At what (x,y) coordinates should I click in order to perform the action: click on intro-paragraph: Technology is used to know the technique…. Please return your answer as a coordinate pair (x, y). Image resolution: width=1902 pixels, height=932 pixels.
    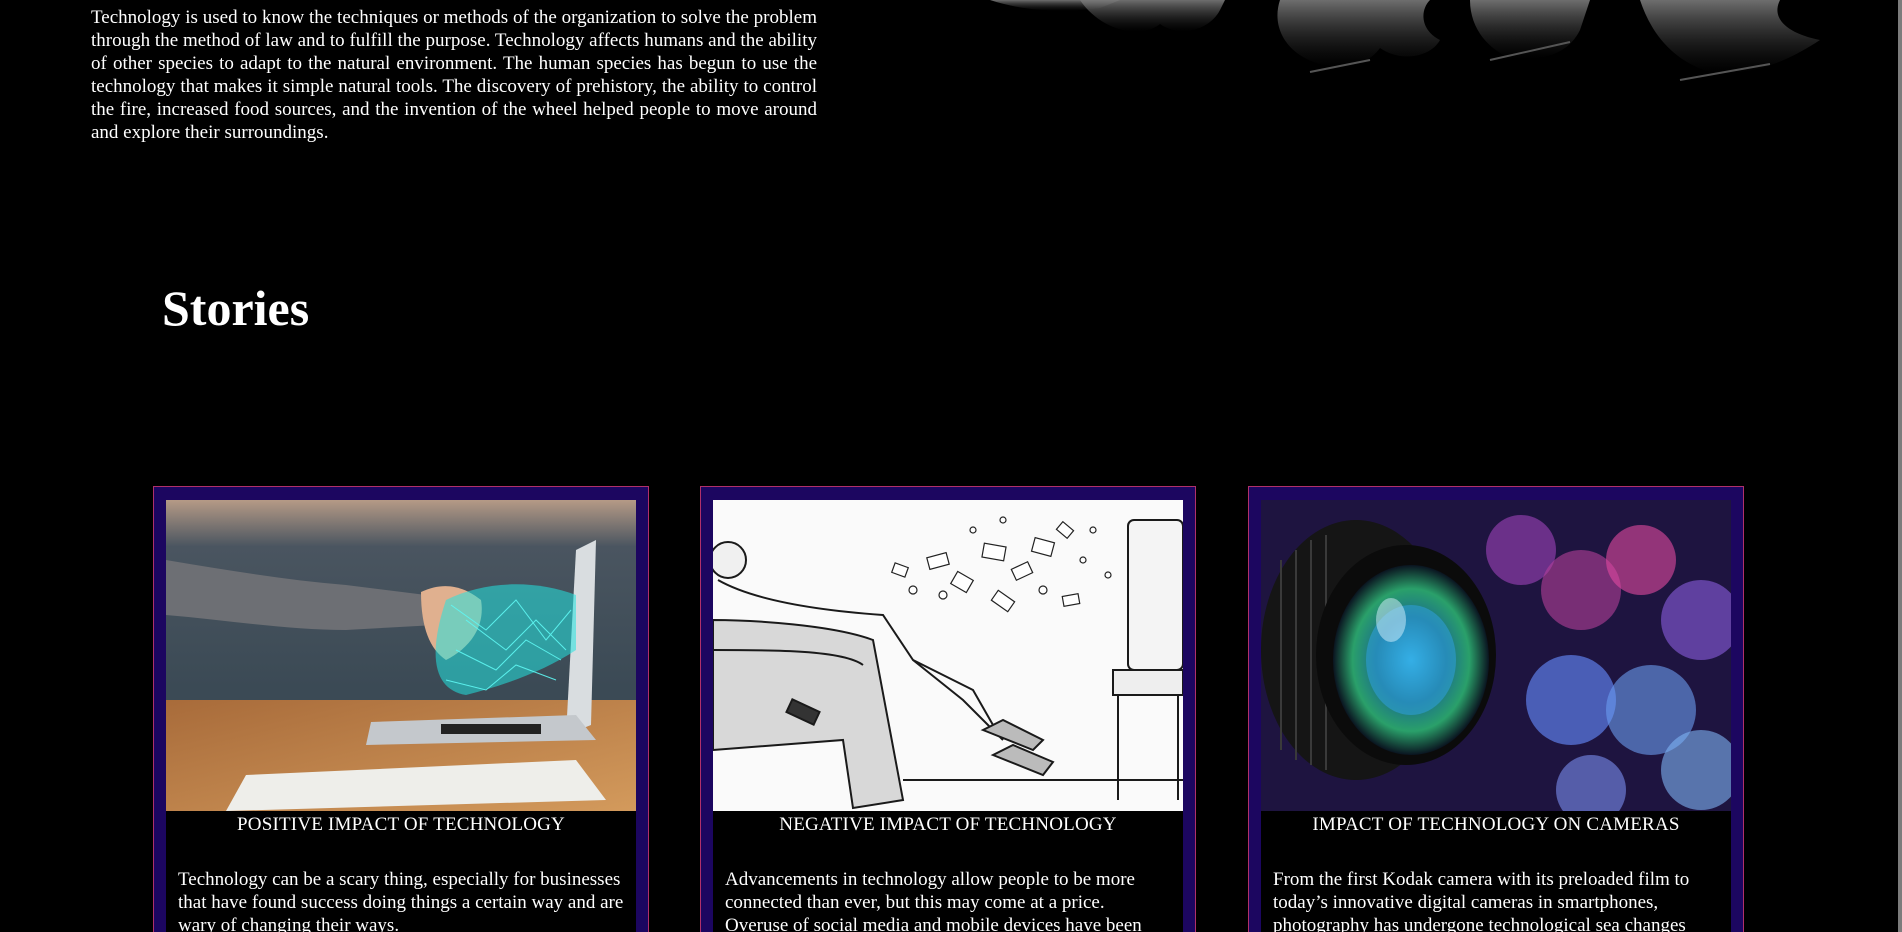
    Looking at the image, I should click on (454, 75).